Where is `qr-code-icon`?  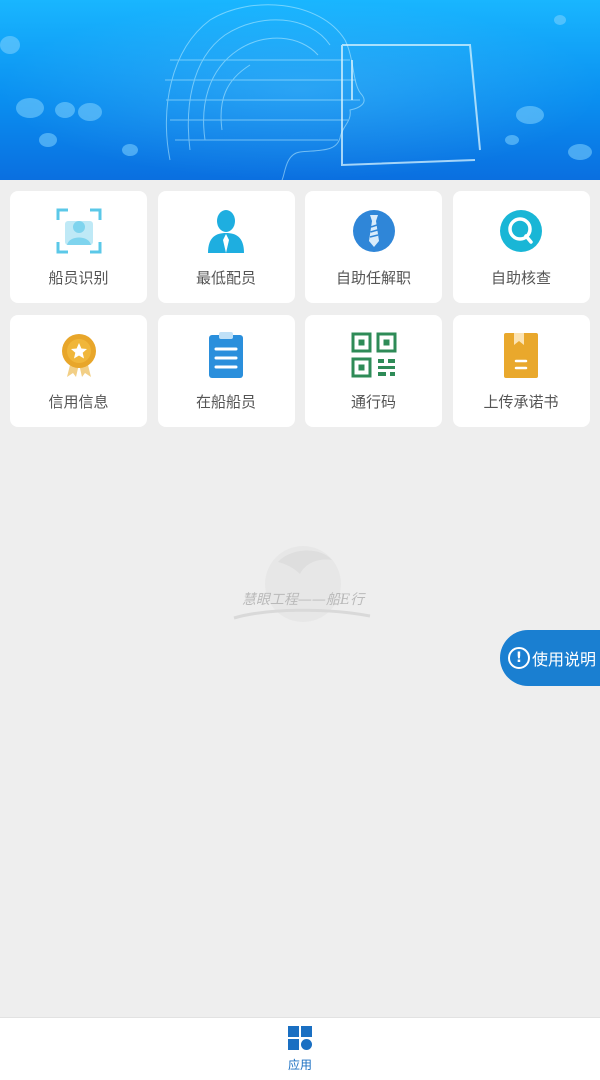 qr-code-icon is located at coordinates (374, 355).